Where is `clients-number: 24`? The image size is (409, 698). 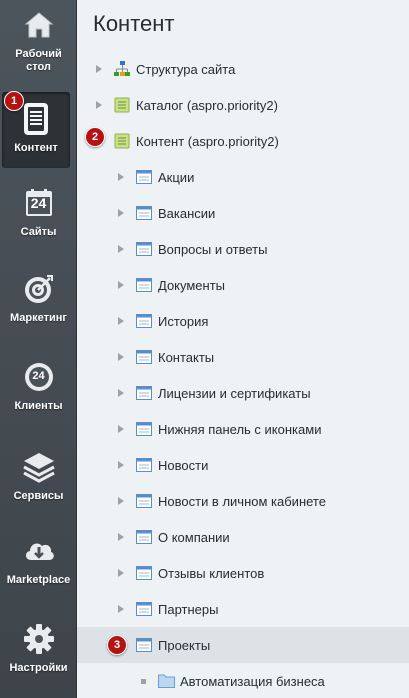 clients-number: 24 is located at coordinates (38, 376).